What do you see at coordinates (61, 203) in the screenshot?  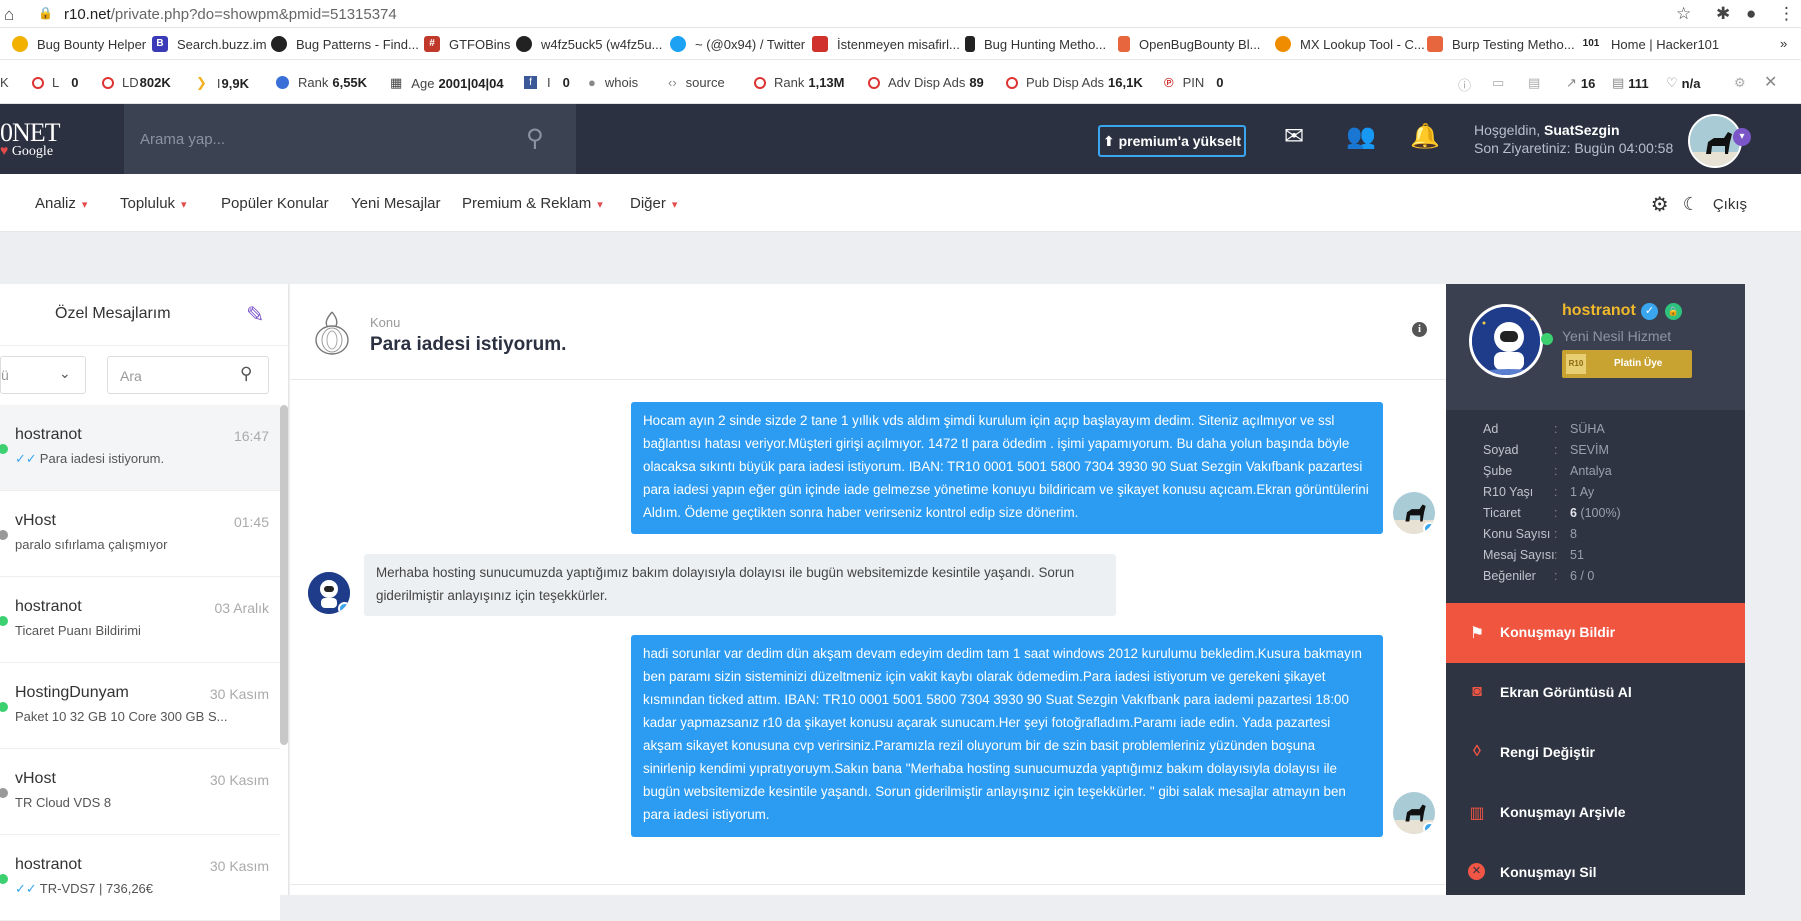 I see `nav-analiz: Analiz ▾` at bounding box center [61, 203].